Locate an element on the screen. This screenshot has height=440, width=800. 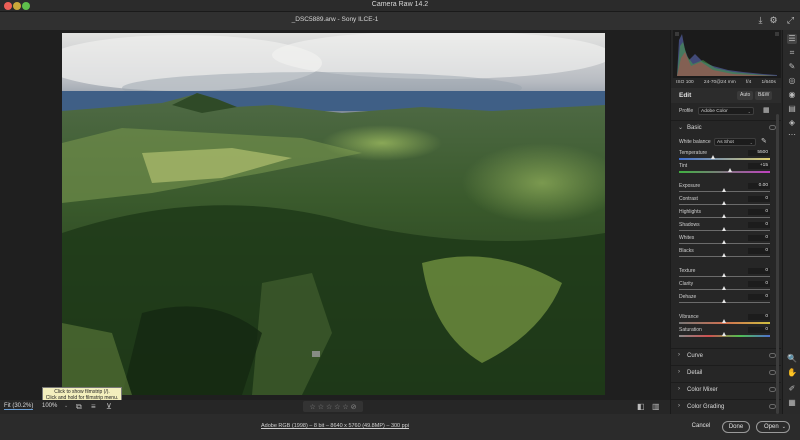
slider-exposure: Exposure 0.00 is located at coordinates (726, 189).